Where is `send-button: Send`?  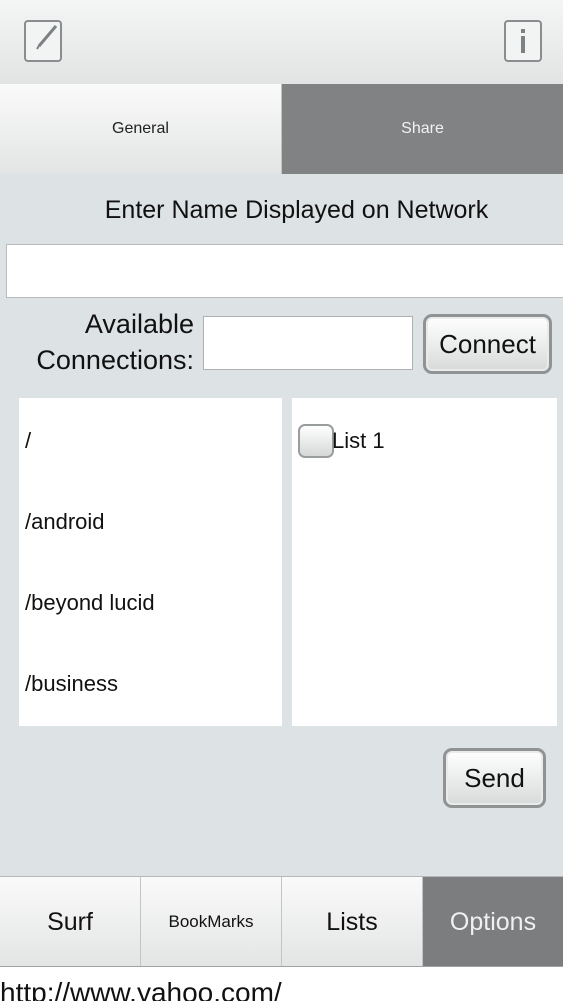
send-button: Send is located at coordinates (494, 778).